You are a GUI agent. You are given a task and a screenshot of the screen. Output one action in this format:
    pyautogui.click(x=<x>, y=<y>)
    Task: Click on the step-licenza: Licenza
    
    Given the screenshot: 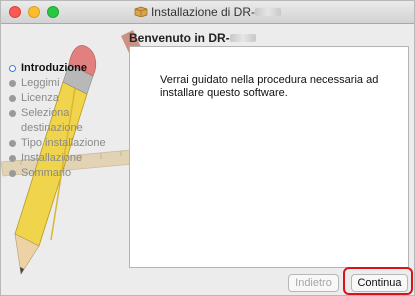 What is the action you would take?
    pyautogui.click(x=69, y=98)
    